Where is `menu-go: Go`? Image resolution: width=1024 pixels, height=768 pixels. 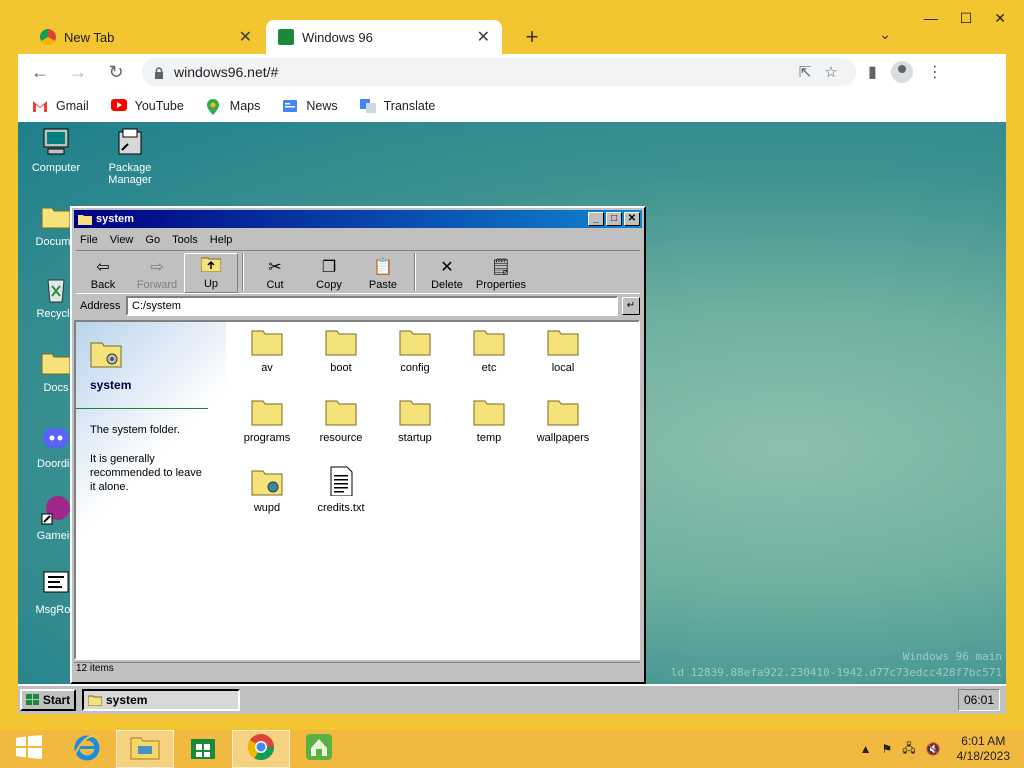
menu-go: Go is located at coordinates (152, 240).